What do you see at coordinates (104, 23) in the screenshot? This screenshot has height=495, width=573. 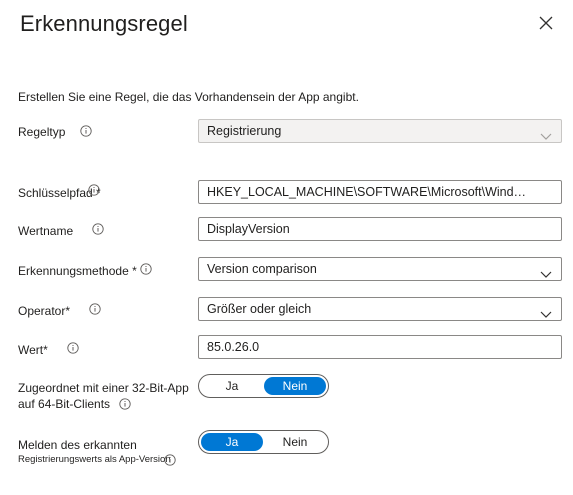 I see `panel-title: Erkennungsregel` at bounding box center [104, 23].